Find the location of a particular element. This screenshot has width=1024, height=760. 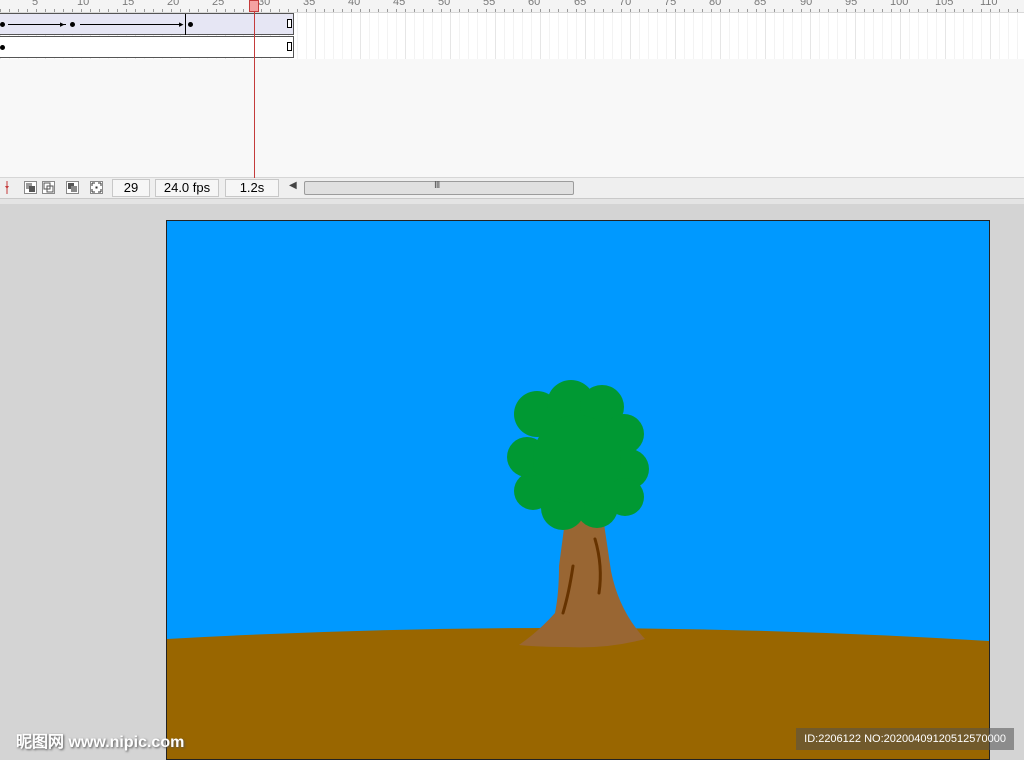

keyframe-divider is located at coordinates (185, 24).